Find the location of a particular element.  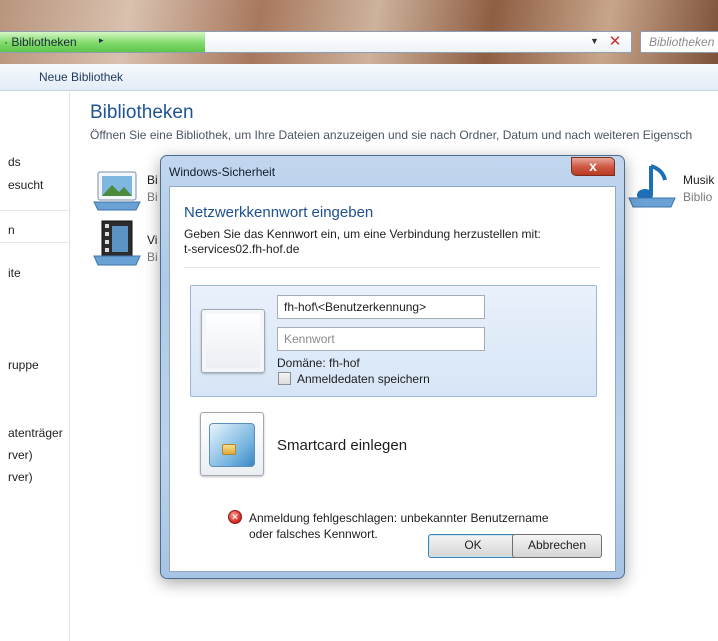

pictures-library-icon is located at coordinates (117, 190).